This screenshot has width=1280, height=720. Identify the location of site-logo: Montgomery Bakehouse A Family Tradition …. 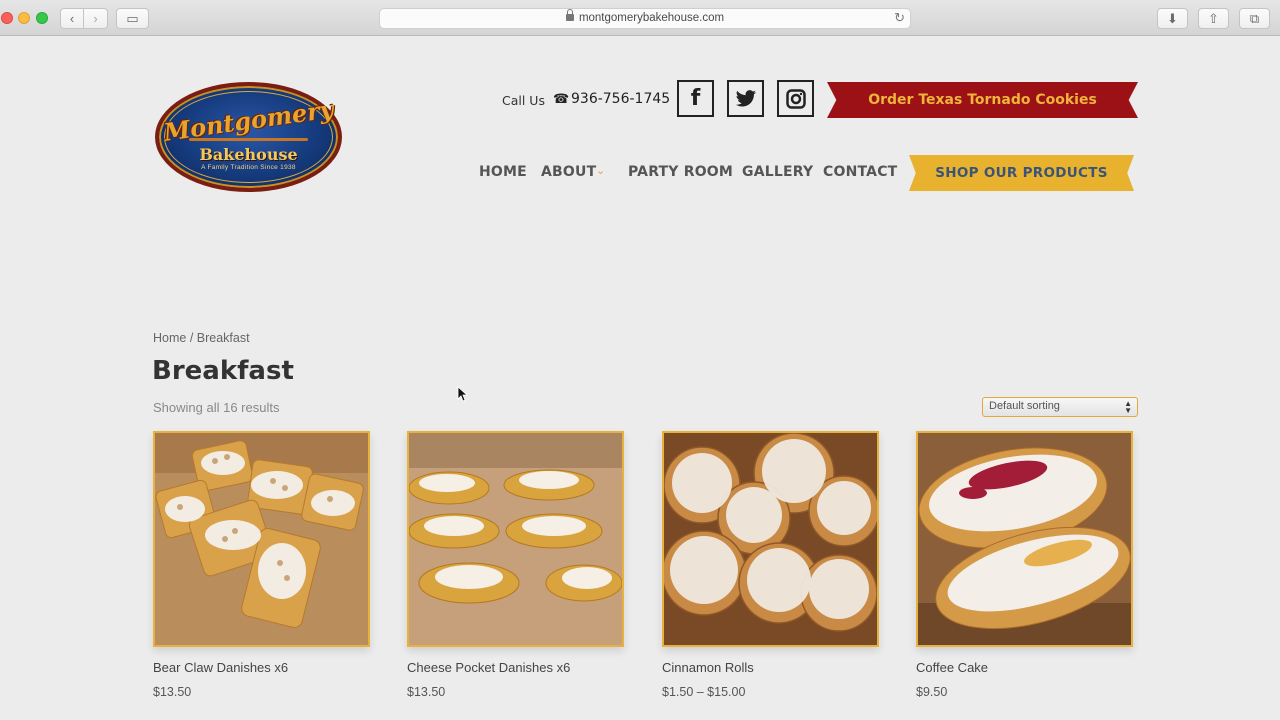
(248, 137).